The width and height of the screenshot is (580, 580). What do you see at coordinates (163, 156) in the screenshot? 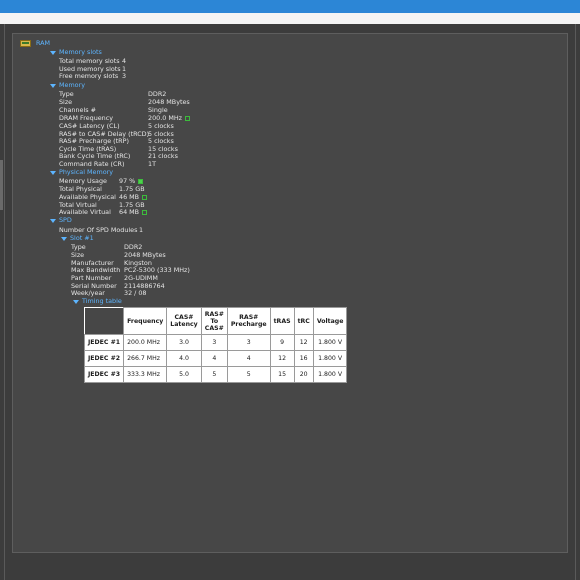
I see `row-value: 21 clocks` at bounding box center [163, 156].